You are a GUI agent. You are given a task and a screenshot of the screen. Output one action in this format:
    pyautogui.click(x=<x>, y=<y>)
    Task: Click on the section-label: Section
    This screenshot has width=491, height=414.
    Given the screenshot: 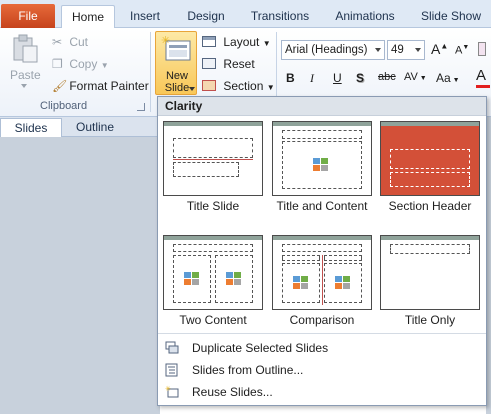 What is the action you would take?
    pyautogui.click(x=243, y=86)
    